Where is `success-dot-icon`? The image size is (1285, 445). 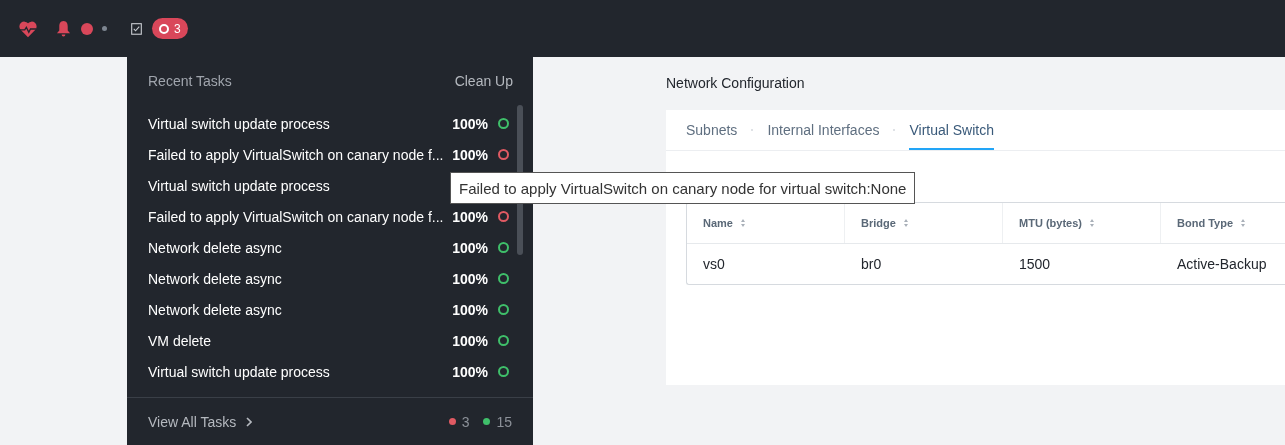 success-dot-icon is located at coordinates (487, 421).